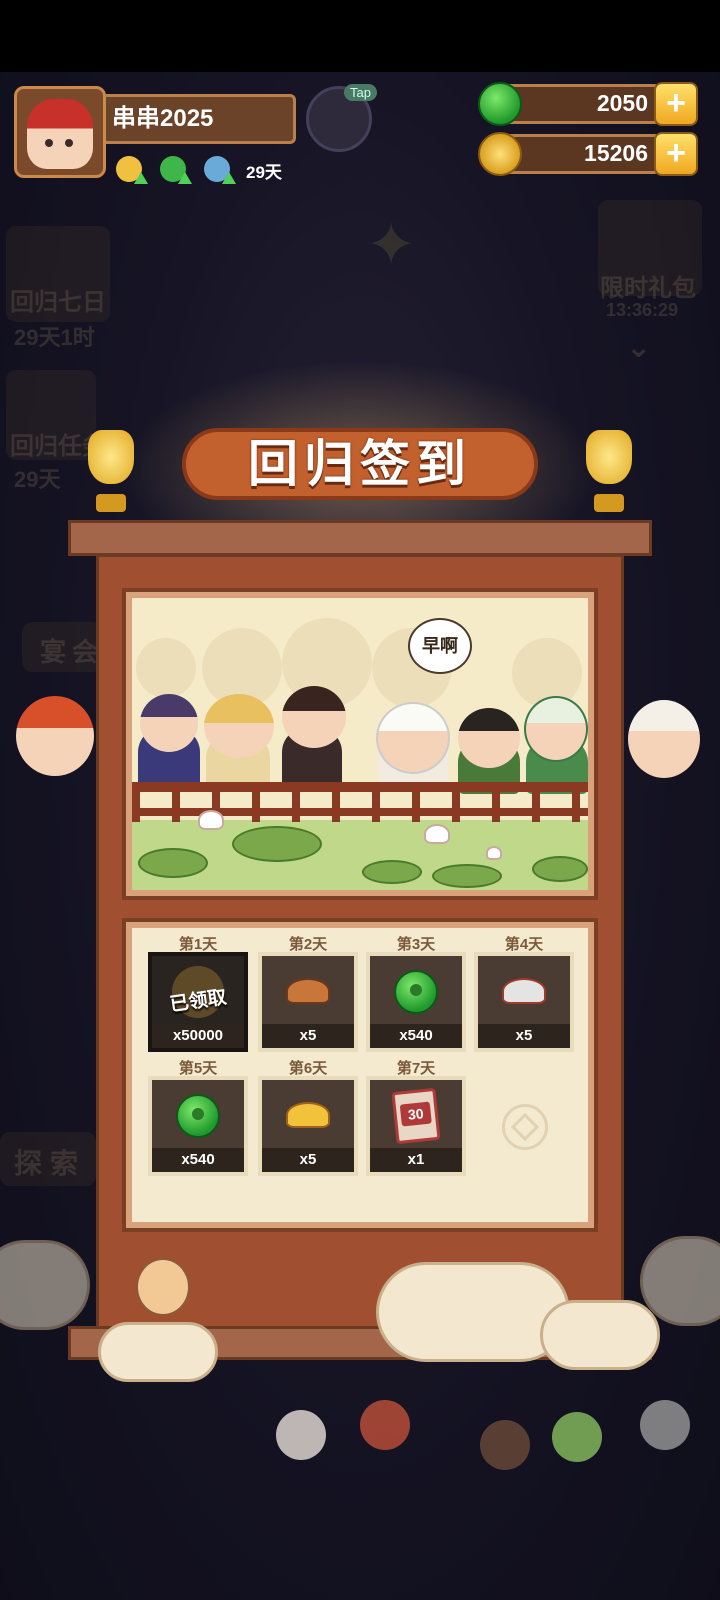 This screenshot has height=1600, width=720. Describe the element at coordinates (360, 92) in the screenshot. I see `tap-label: Tap` at that location.